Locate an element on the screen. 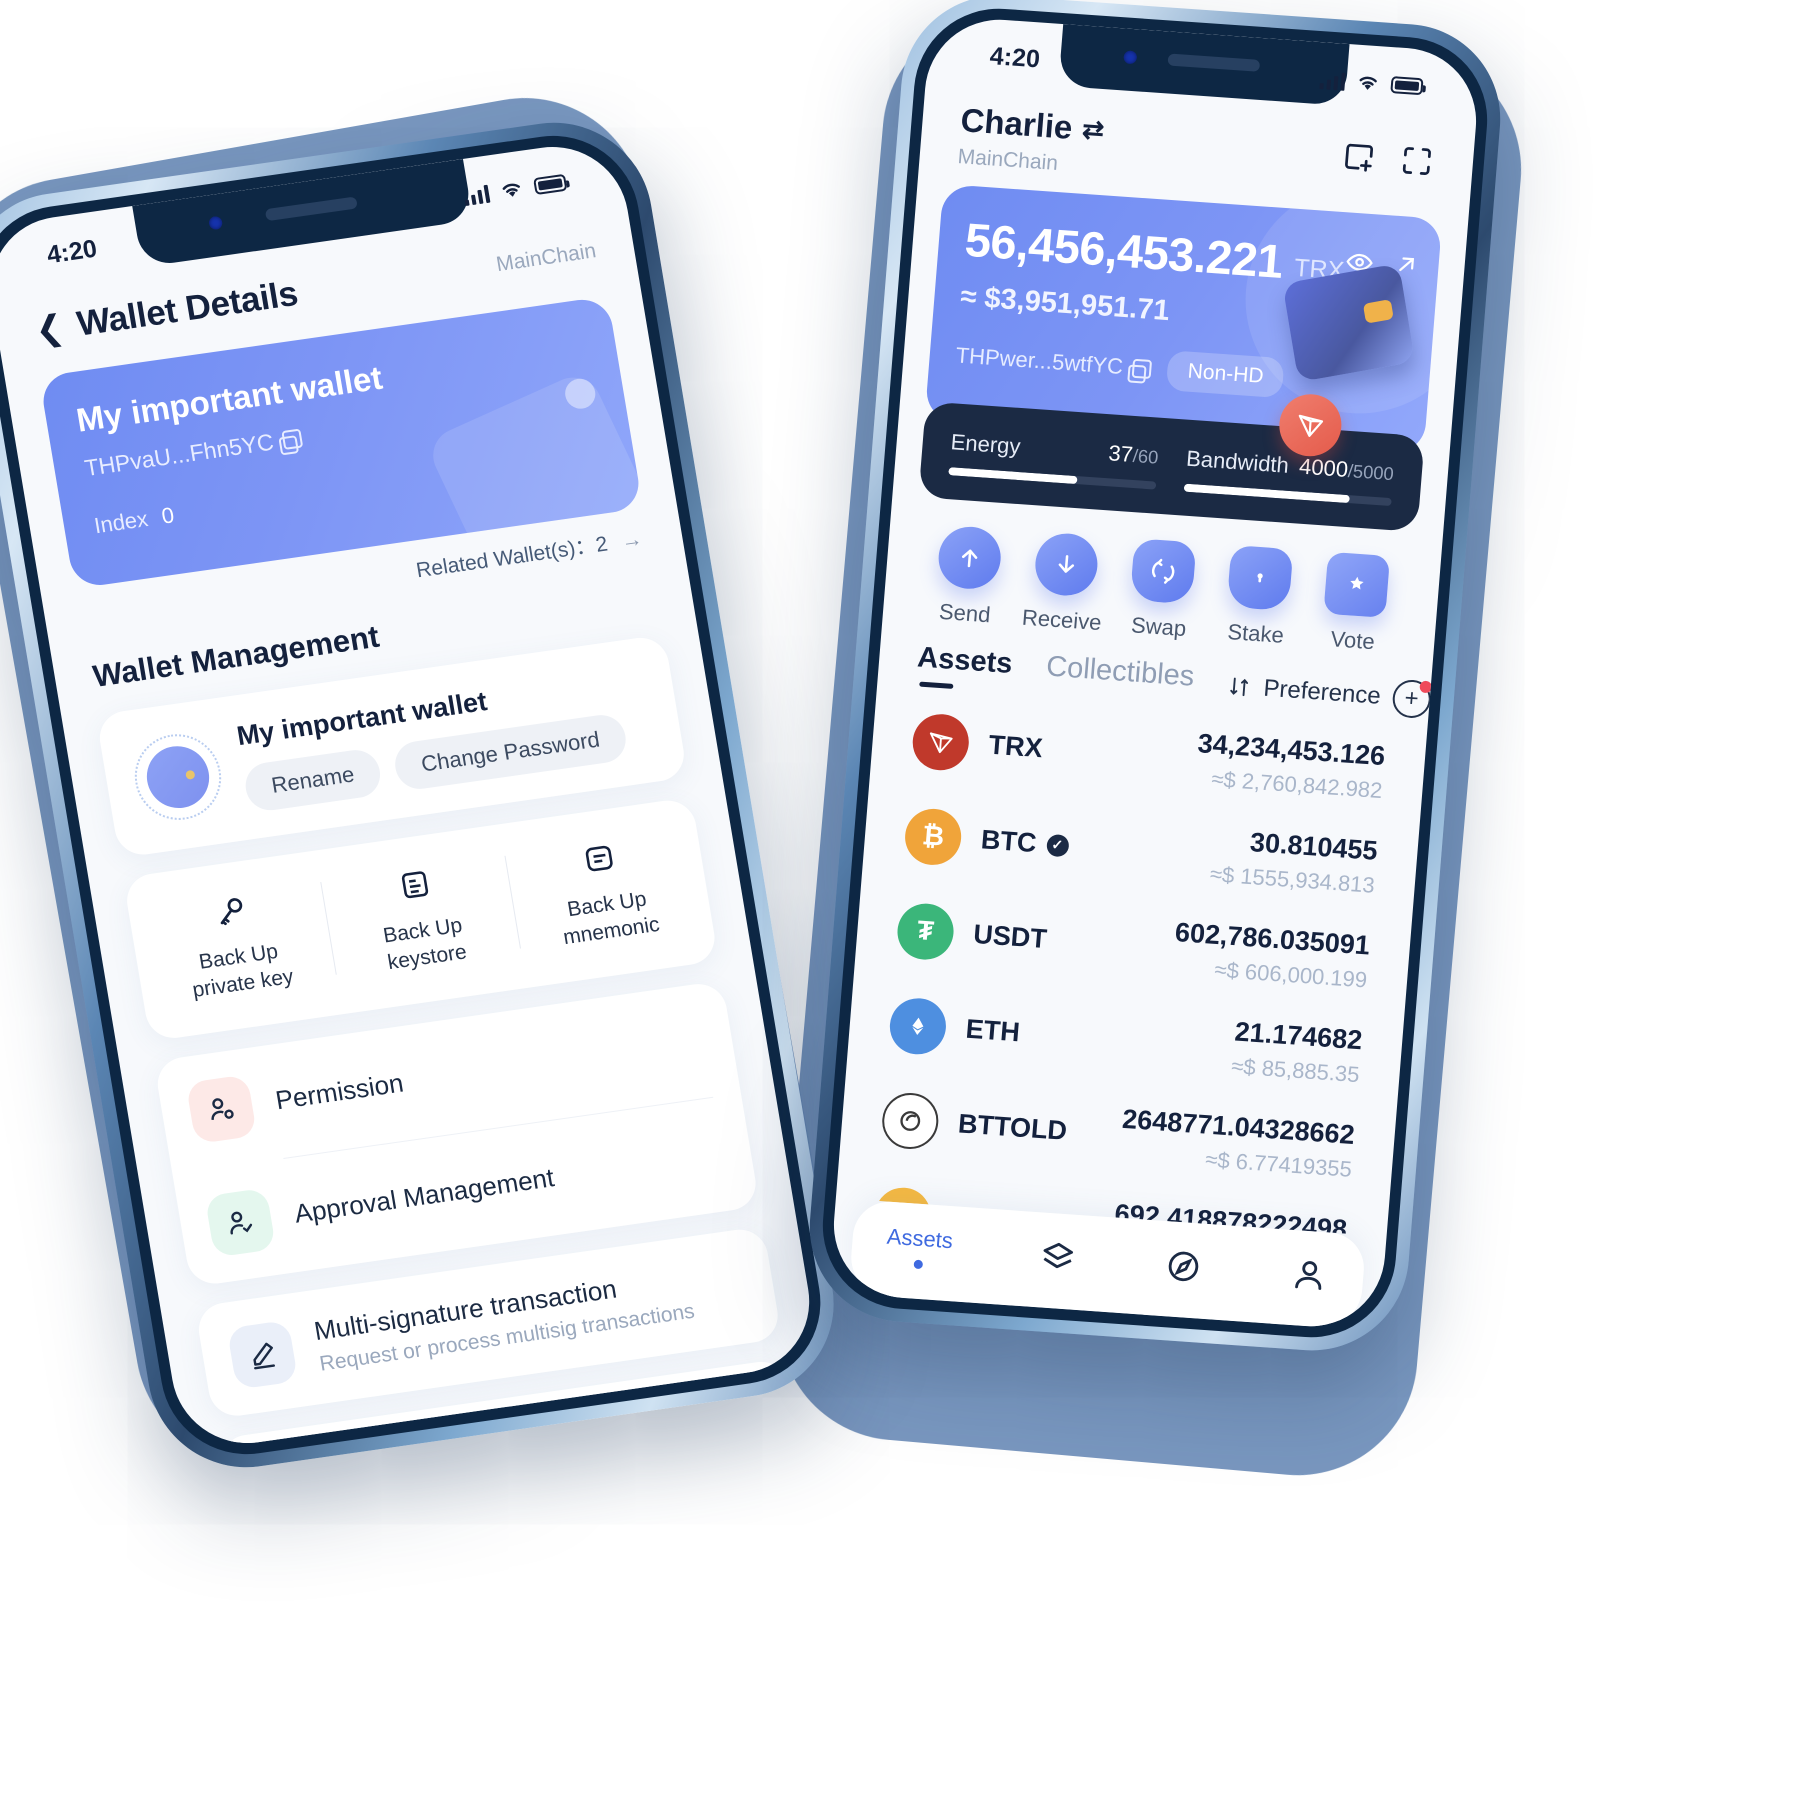  tabbar-item-profile is located at coordinates (1309, 1274).